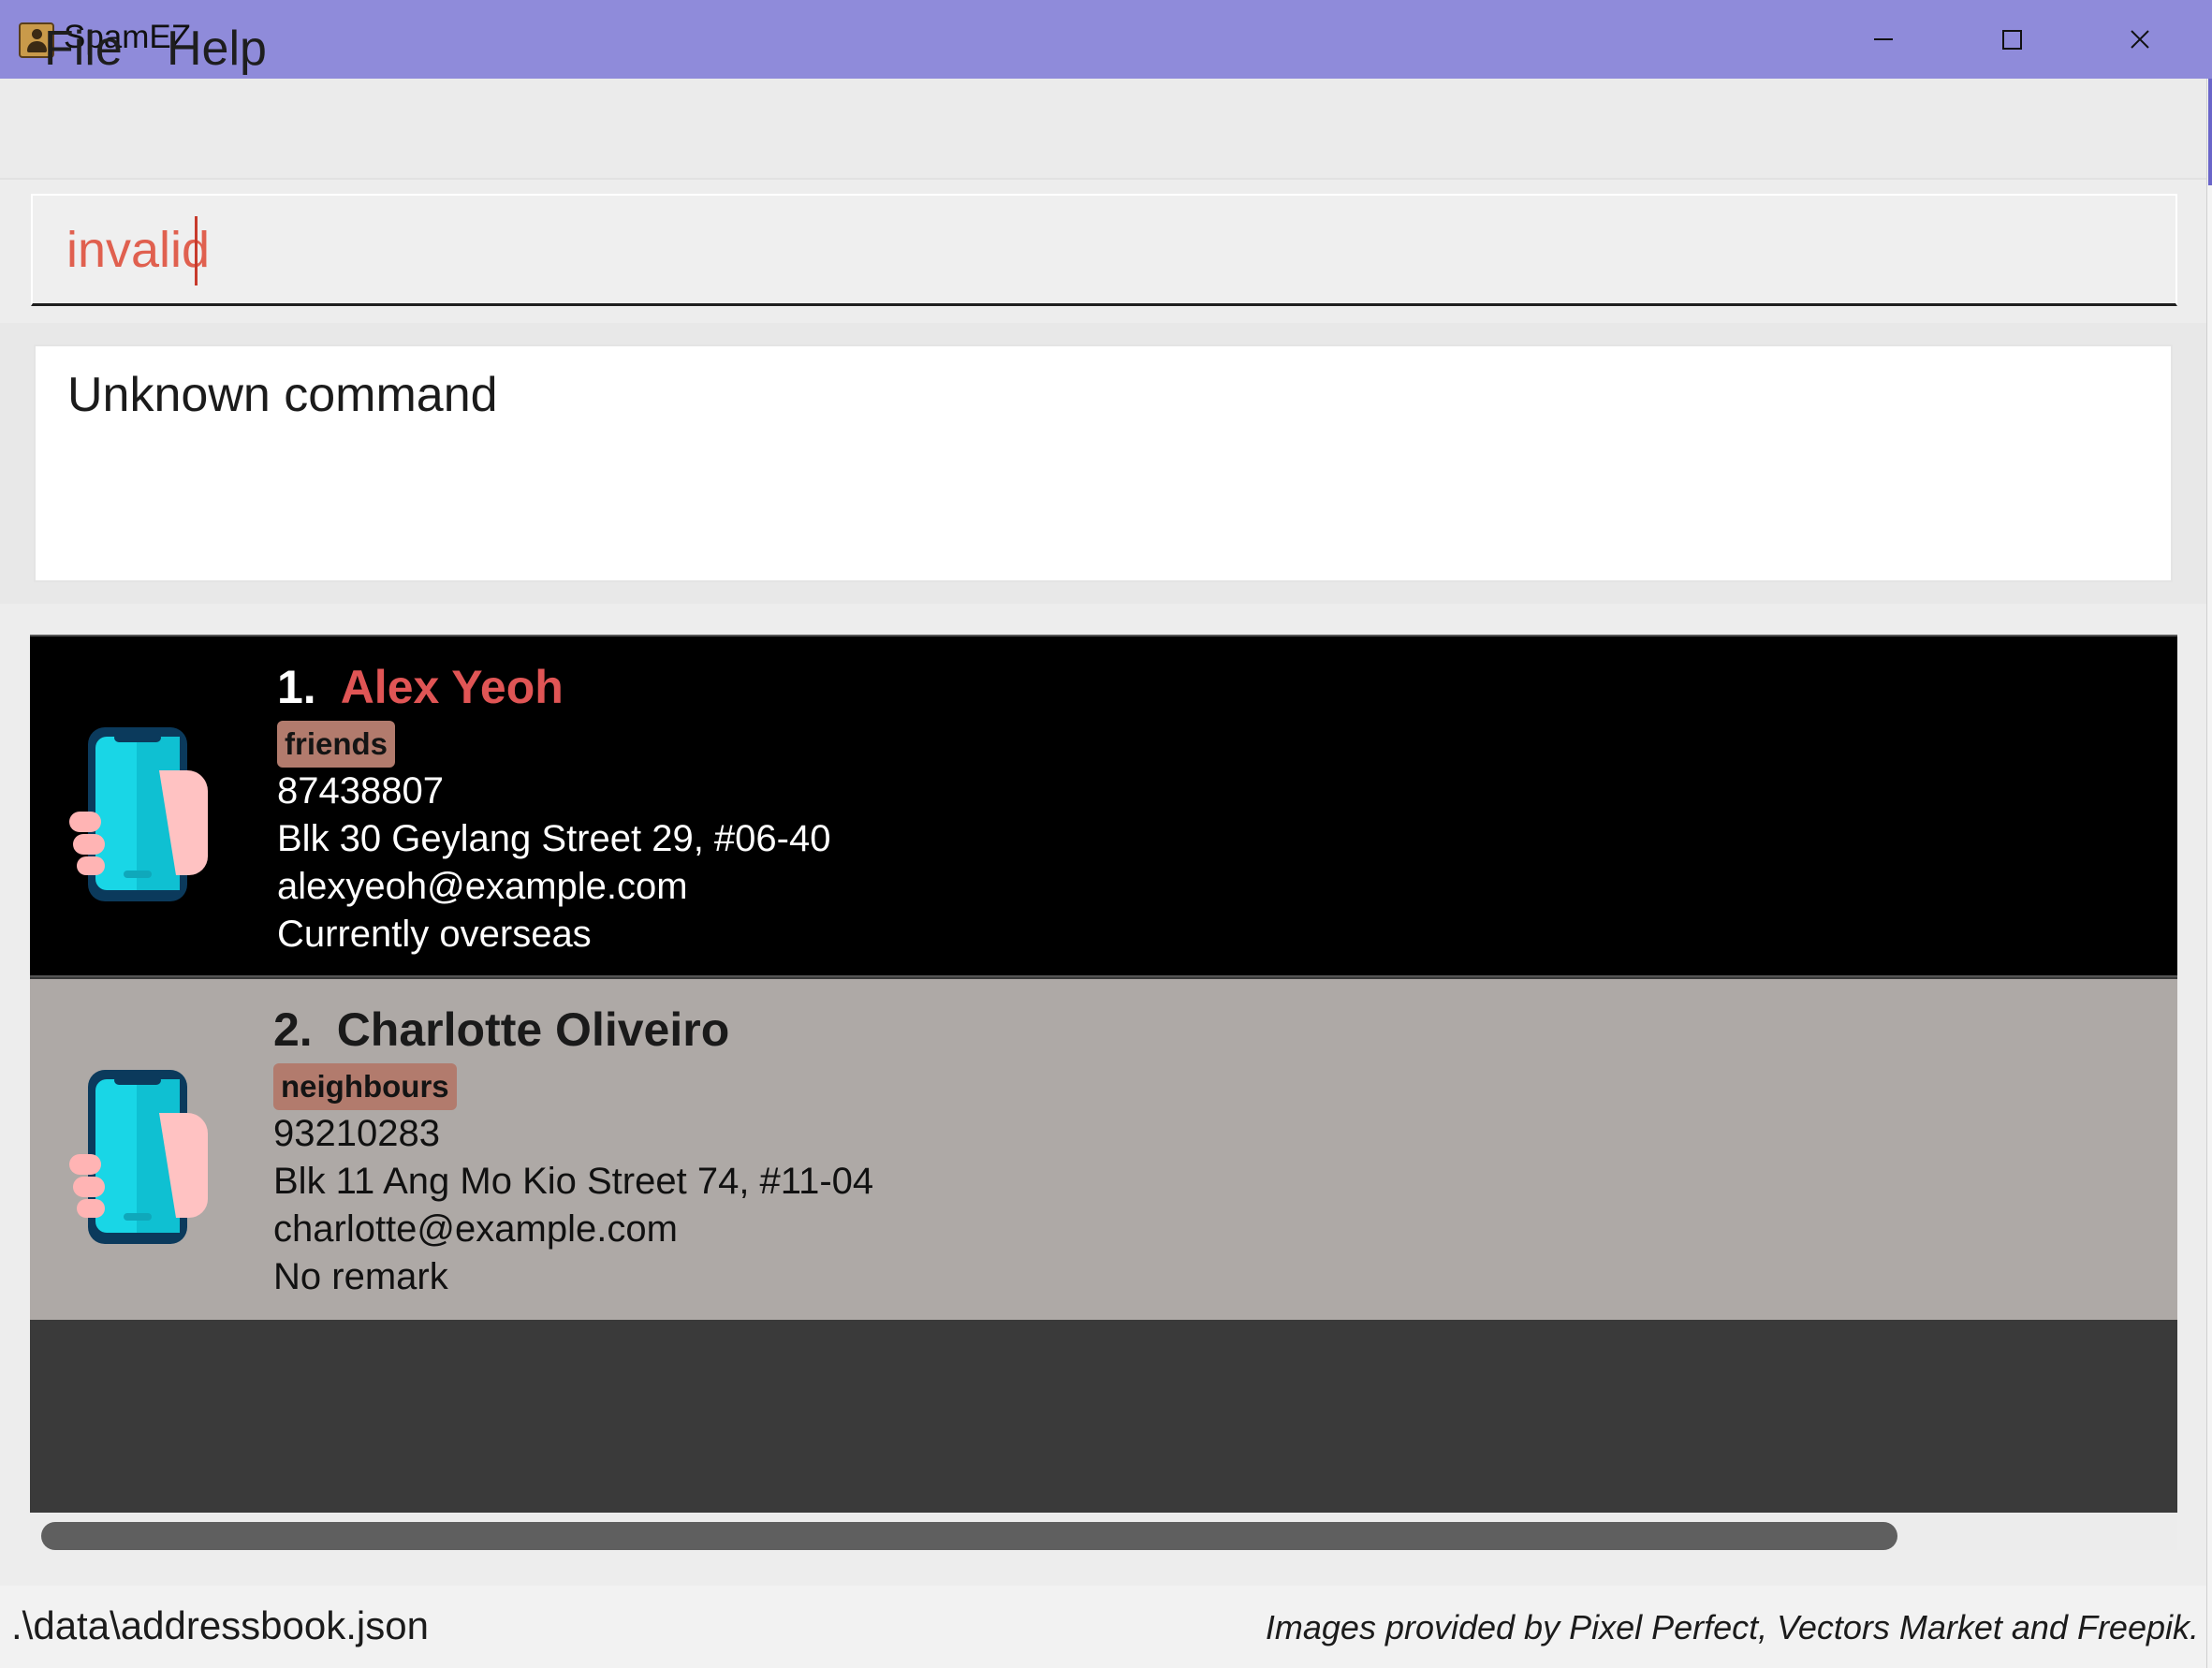  Describe the element at coordinates (296, 687) in the screenshot. I see `person-index: 1.` at that location.